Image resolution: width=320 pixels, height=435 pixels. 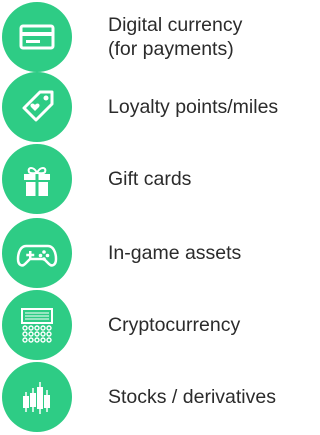 What do you see at coordinates (174, 325) in the screenshot?
I see `item-label: Cryptocurrency` at bounding box center [174, 325].